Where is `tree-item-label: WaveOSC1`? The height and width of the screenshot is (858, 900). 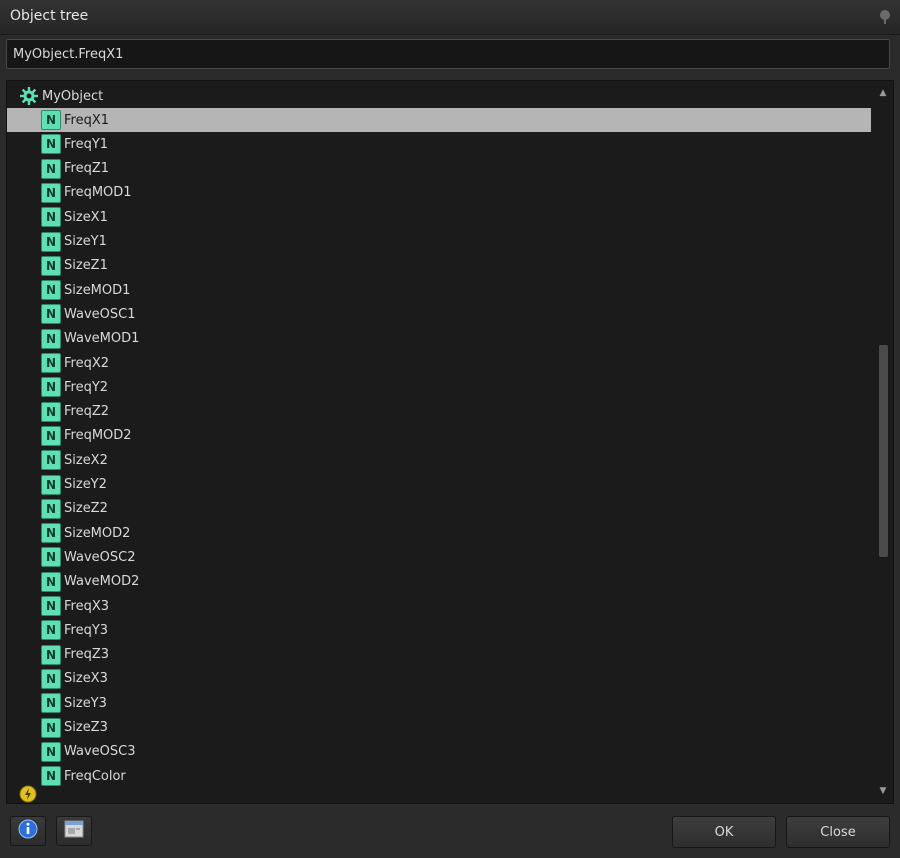
tree-item-label: WaveOSC1 is located at coordinates (100, 314).